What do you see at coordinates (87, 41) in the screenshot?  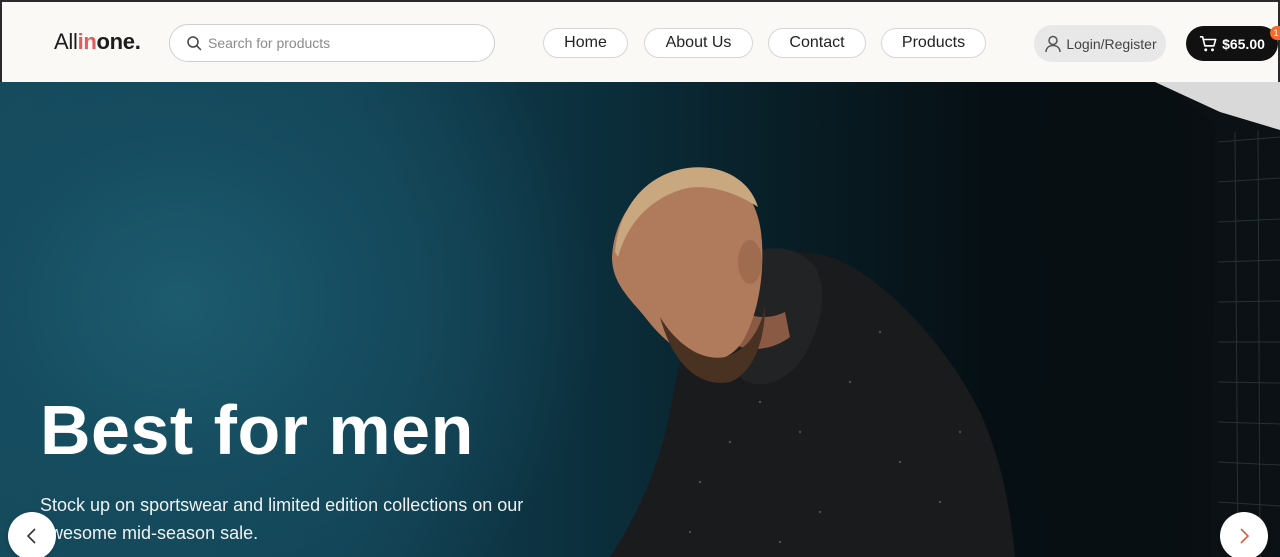 I see `logo-part-2: in` at bounding box center [87, 41].